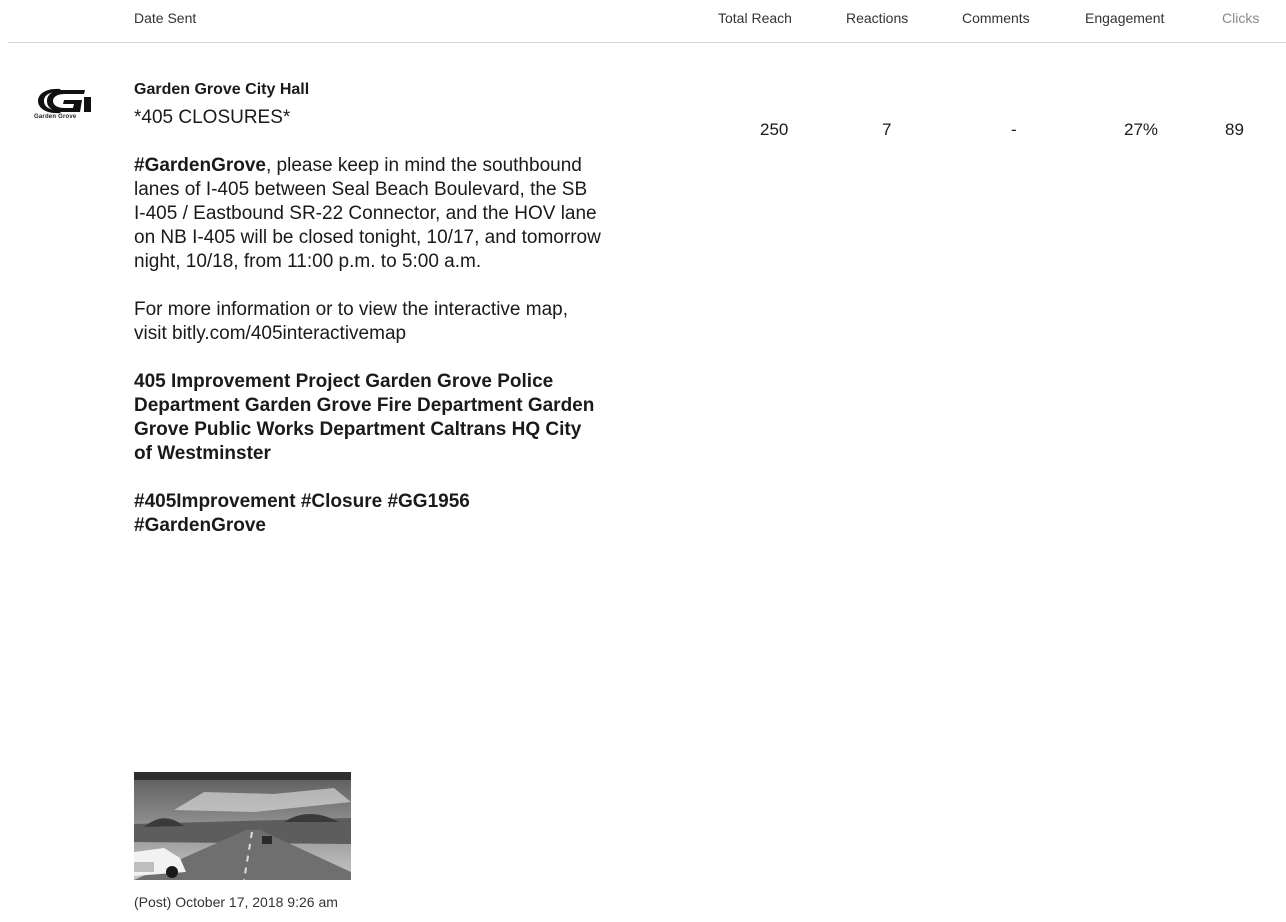  Describe the element at coordinates (242, 826) in the screenshot. I see `post-image-thumbnail` at that location.